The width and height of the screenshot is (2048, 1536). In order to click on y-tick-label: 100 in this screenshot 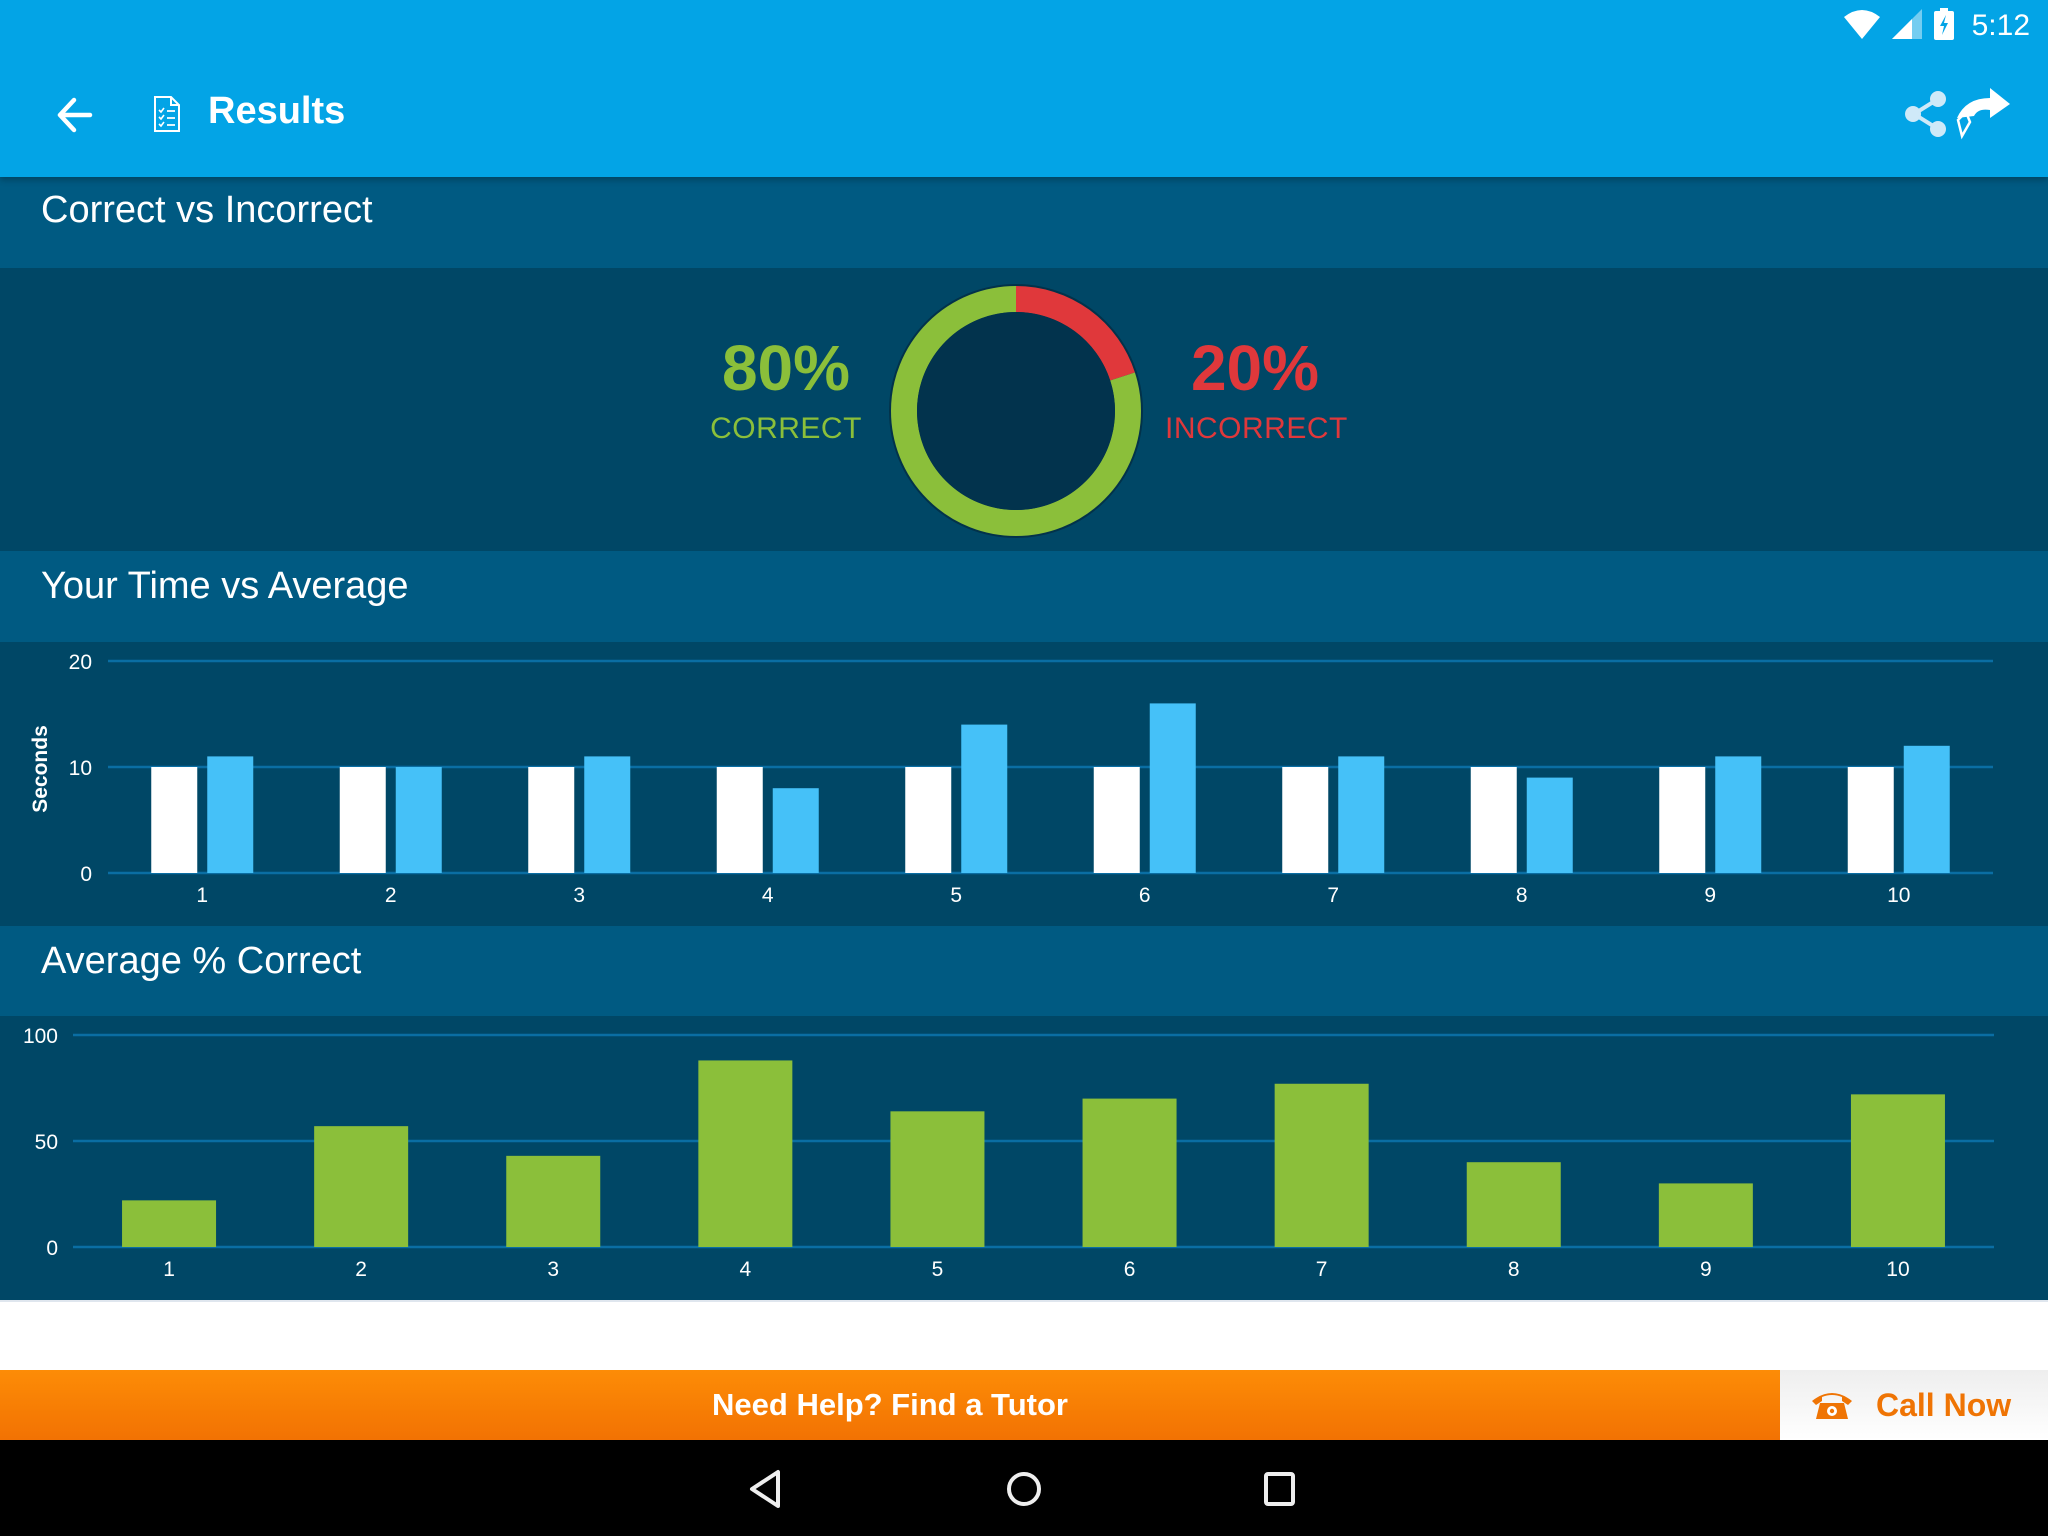, I will do `click(40, 1036)`.